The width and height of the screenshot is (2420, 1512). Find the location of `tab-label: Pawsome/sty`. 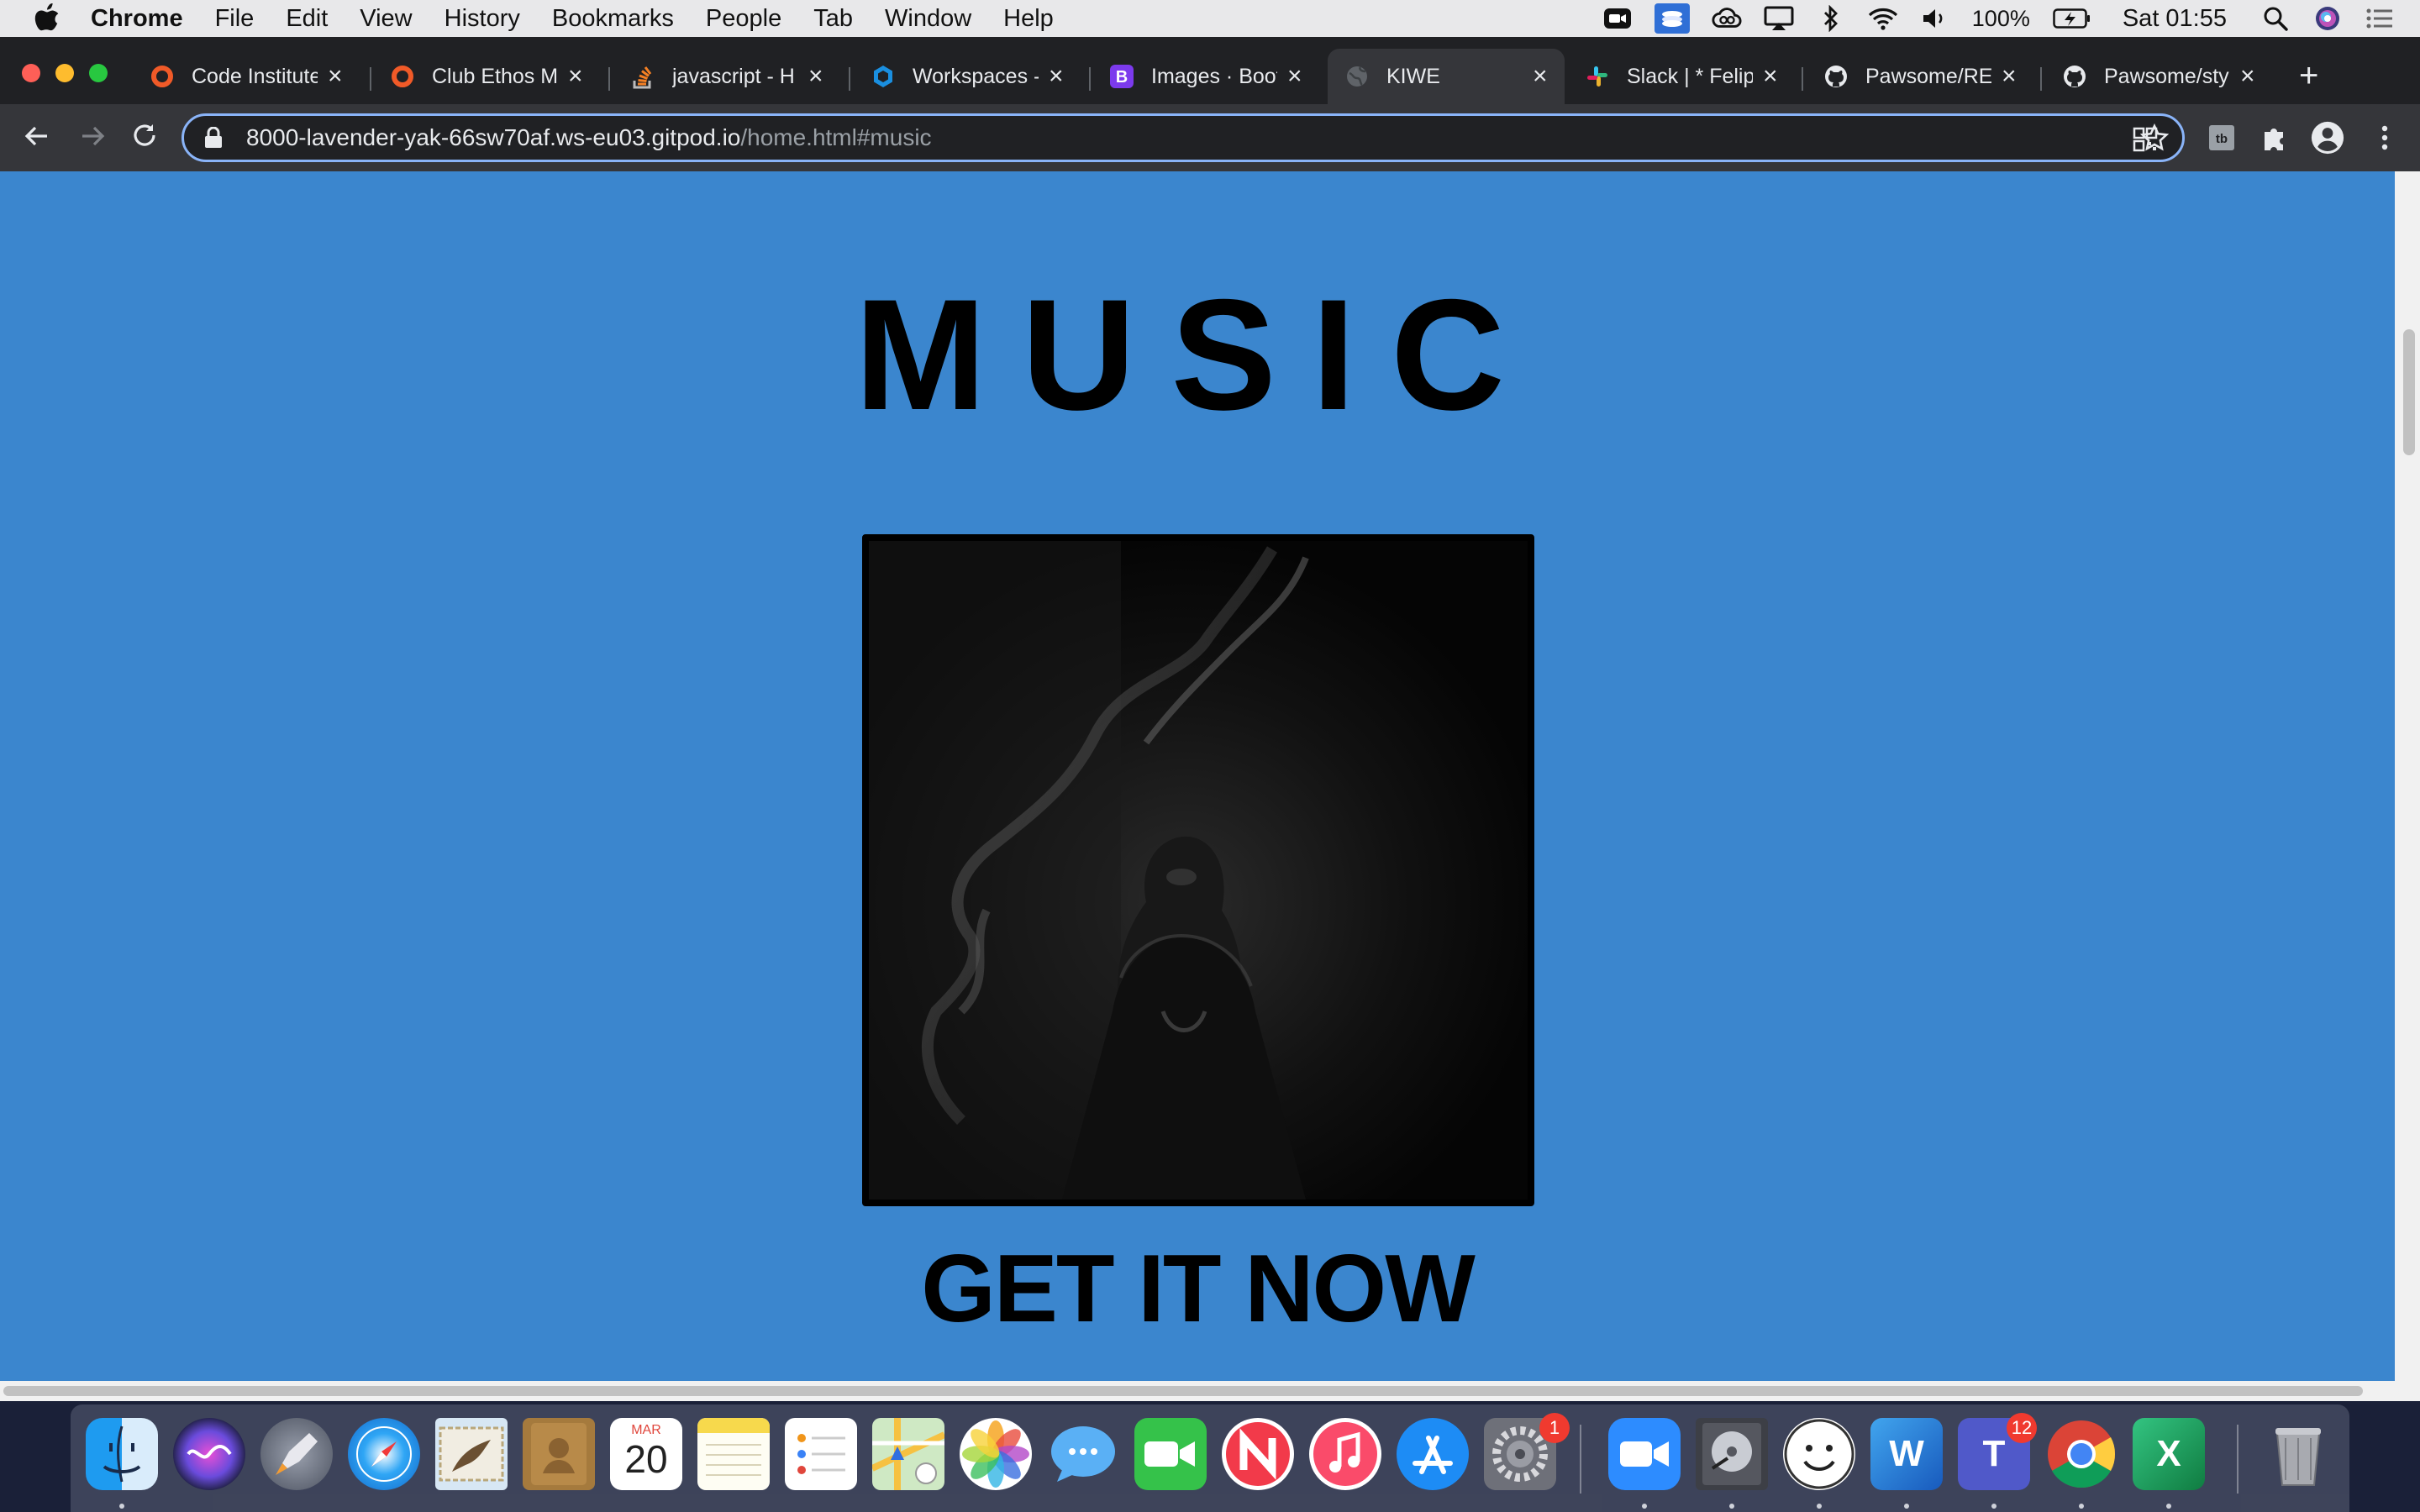

tab-label: Pawsome/sty is located at coordinates (2166, 76).